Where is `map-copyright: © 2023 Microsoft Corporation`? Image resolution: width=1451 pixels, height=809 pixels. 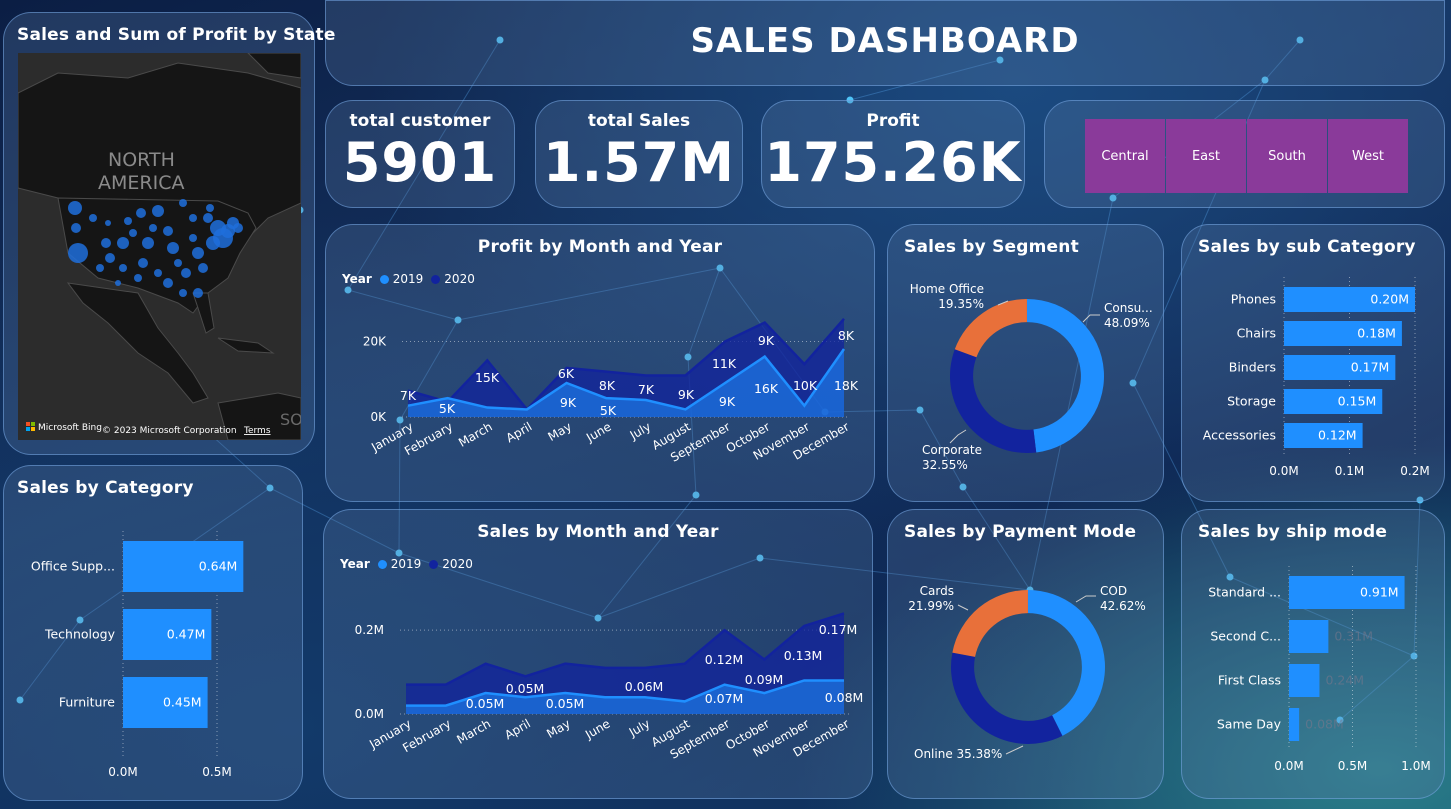
map-copyright: © 2023 Microsoft Corporation is located at coordinates (169, 431).